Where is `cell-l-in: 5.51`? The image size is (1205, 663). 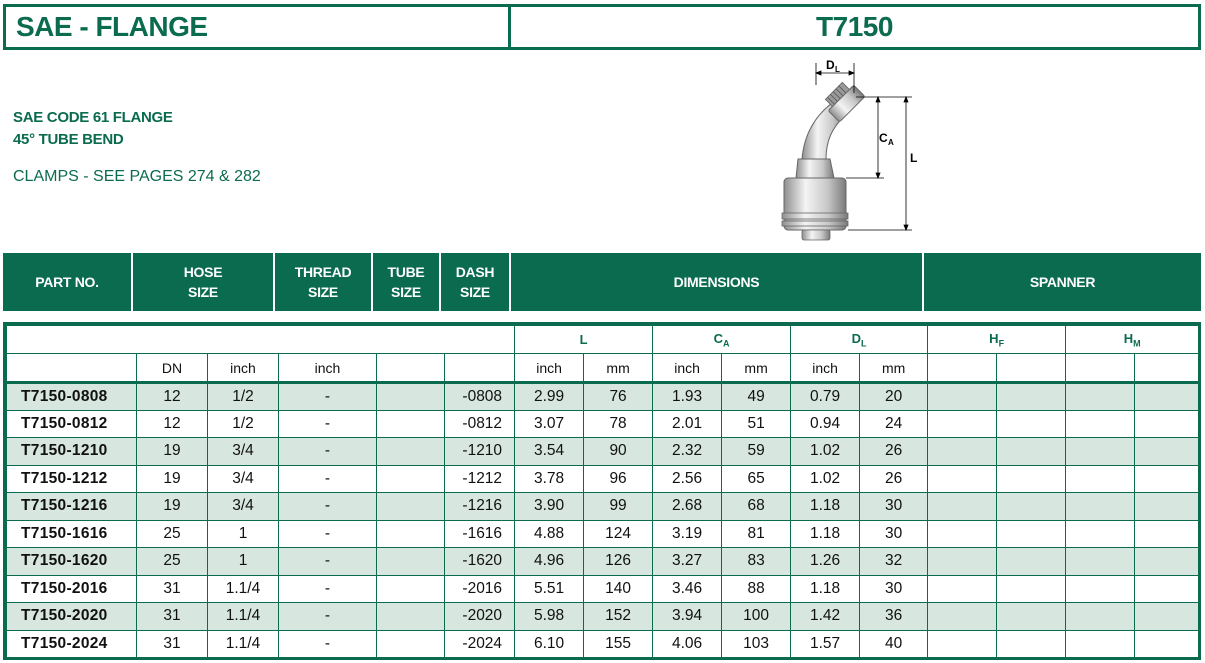
cell-l-in: 5.51 is located at coordinates (549, 588).